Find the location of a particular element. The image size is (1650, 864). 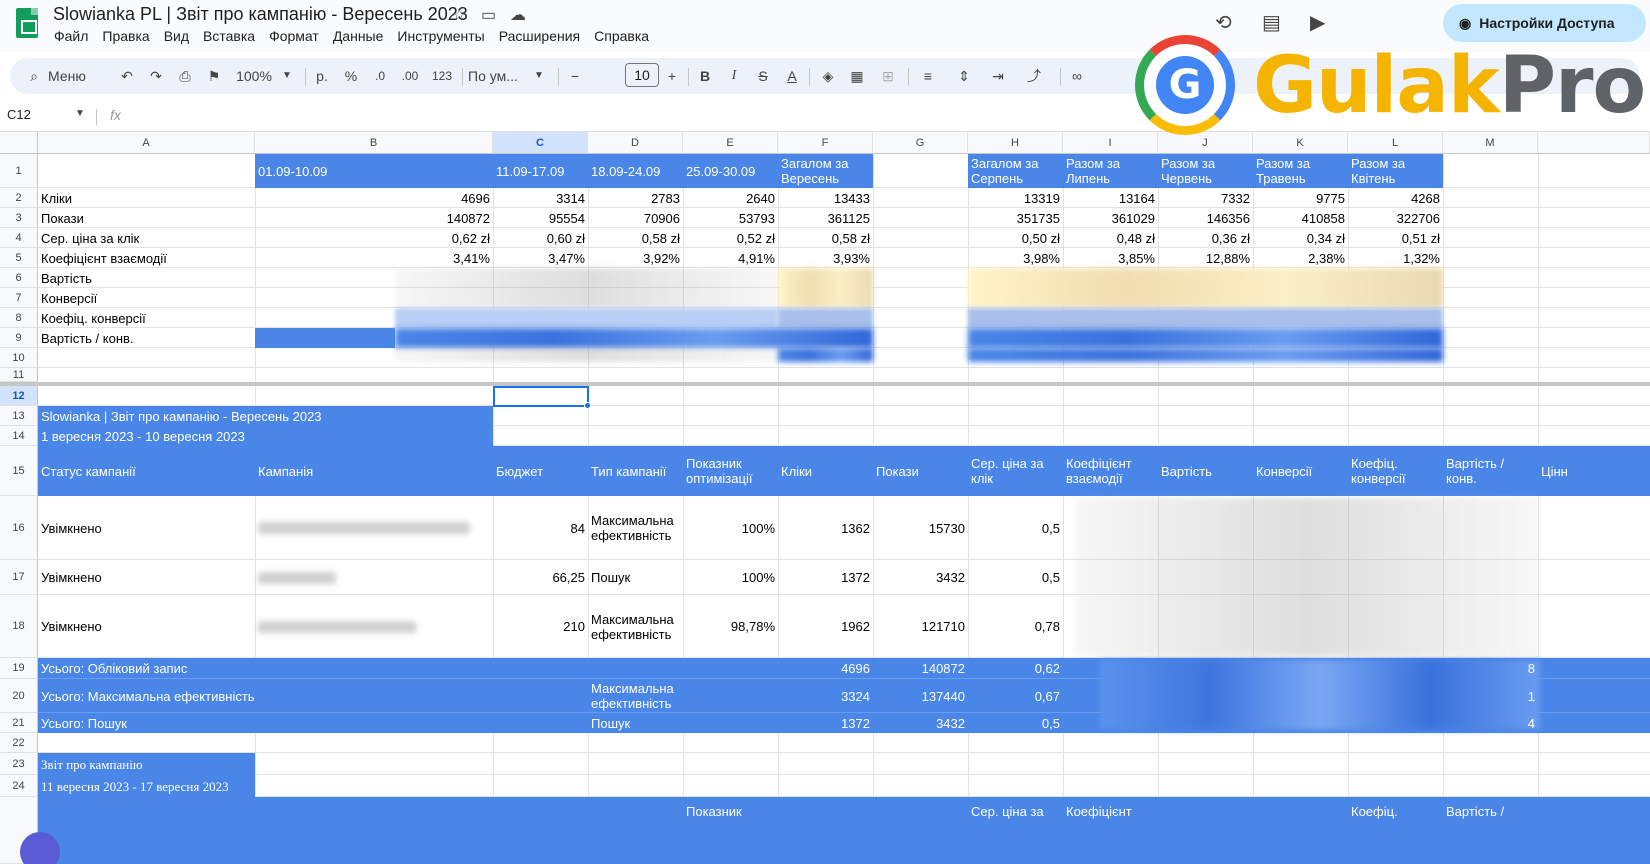

report2-header-cpc: Сер. ціна за is located at coordinates (1015, 812).